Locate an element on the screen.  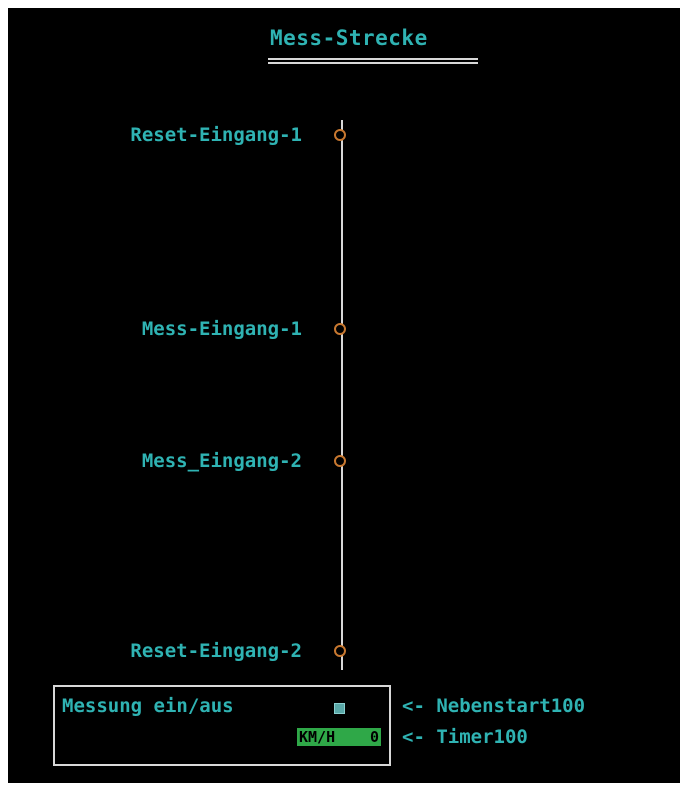
sensor-label-mess-2: Mess_Eingang-2 is located at coordinates (221, 461).